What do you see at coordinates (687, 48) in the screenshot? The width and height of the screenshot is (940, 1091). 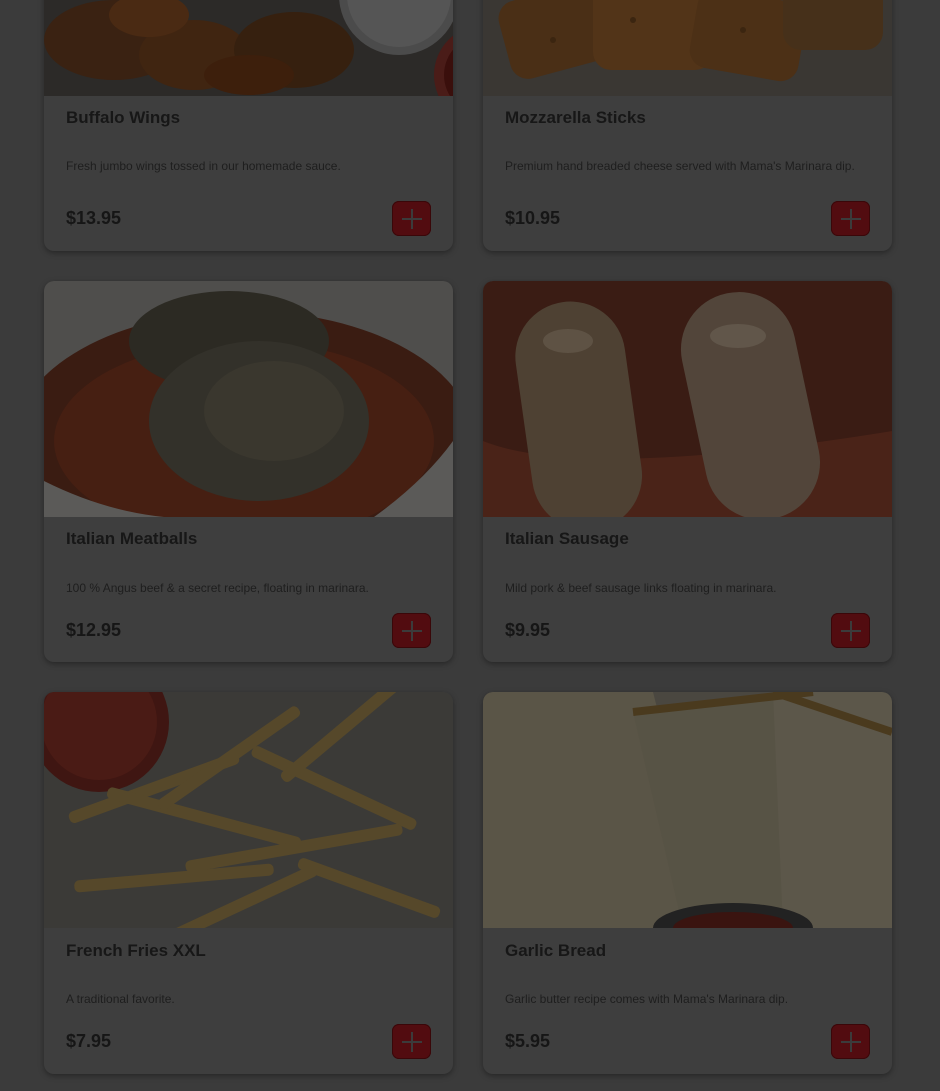 I see `mozzarella-sticks-photo` at bounding box center [687, 48].